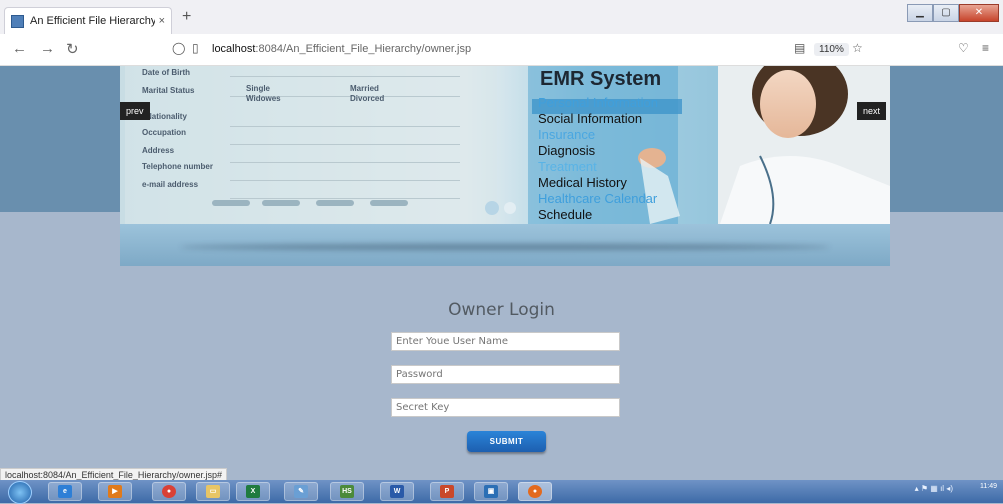  What do you see at coordinates (505, 341) in the screenshot?
I see `username-input` at bounding box center [505, 341].